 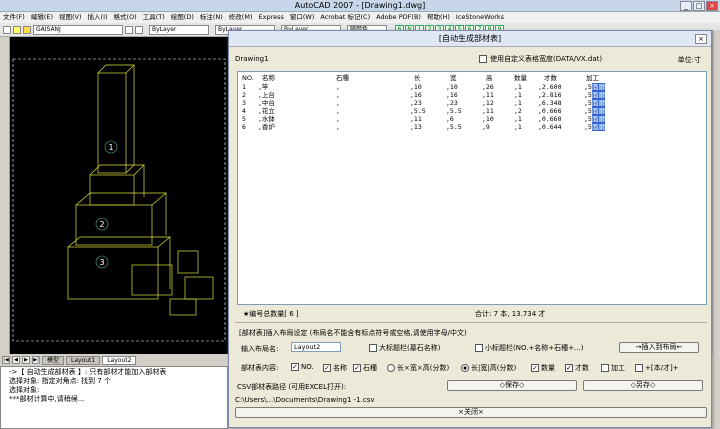 What do you see at coordinates (129, 29) in the screenshot?
I see `layer-prev-icon` at bounding box center [129, 29].